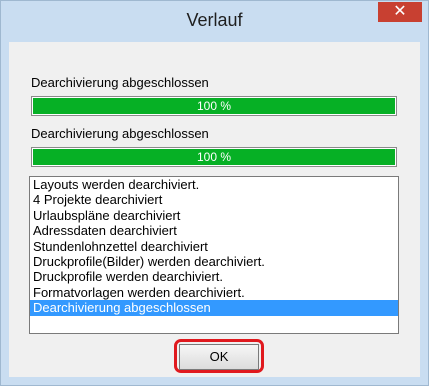  I want to click on progress-bar-2: 100 %, so click(214, 157).